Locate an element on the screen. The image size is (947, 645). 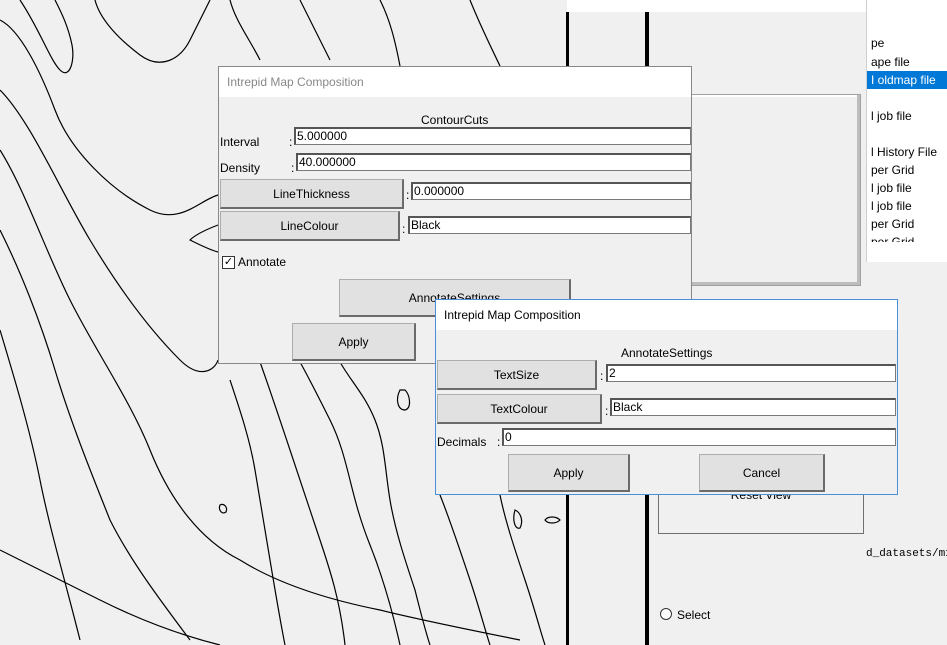
list-item-selected: I oldmap file is located at coordinates (907, 80).